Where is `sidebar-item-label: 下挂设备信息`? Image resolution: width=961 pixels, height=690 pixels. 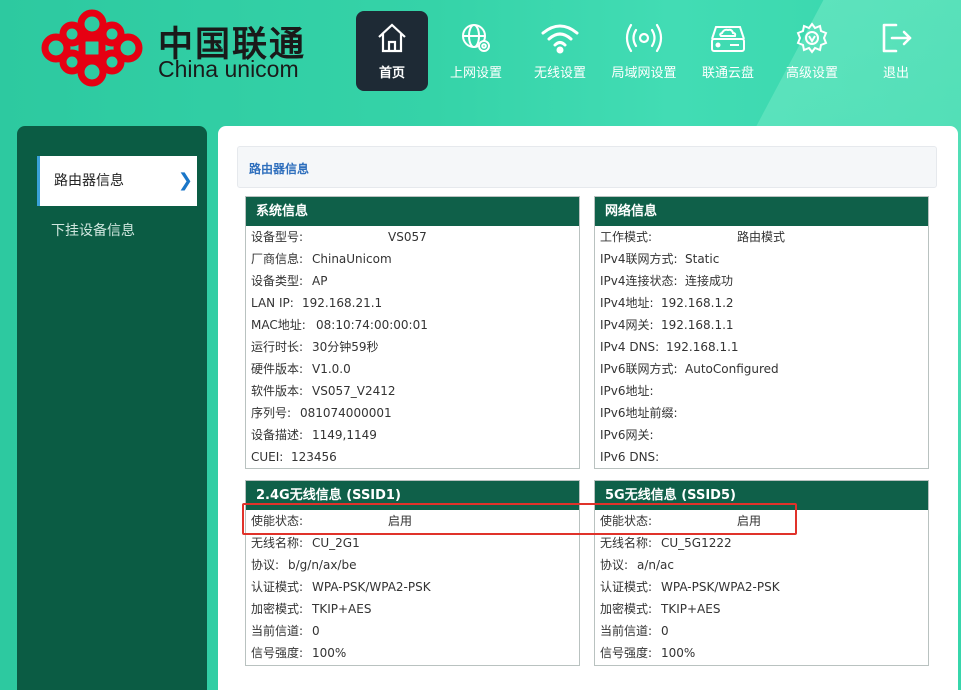 sidebar-item-label: 下挂设备信息 is located at coordinates (93, 231).